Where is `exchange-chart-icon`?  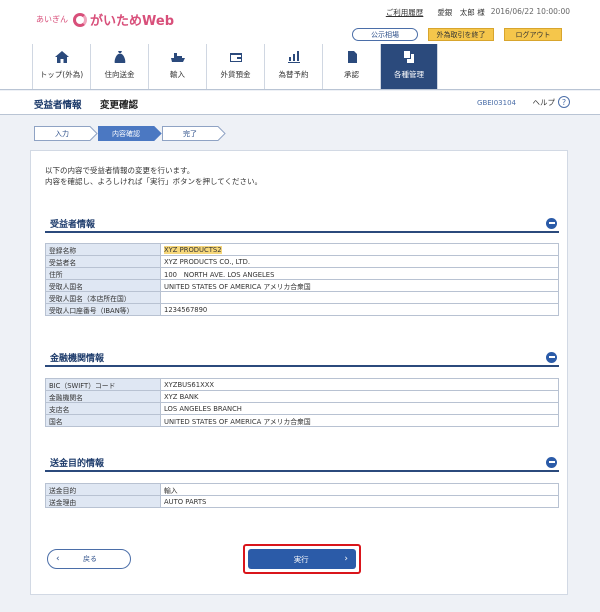
exchange-chart-icon is located at coordinates (293, 57).